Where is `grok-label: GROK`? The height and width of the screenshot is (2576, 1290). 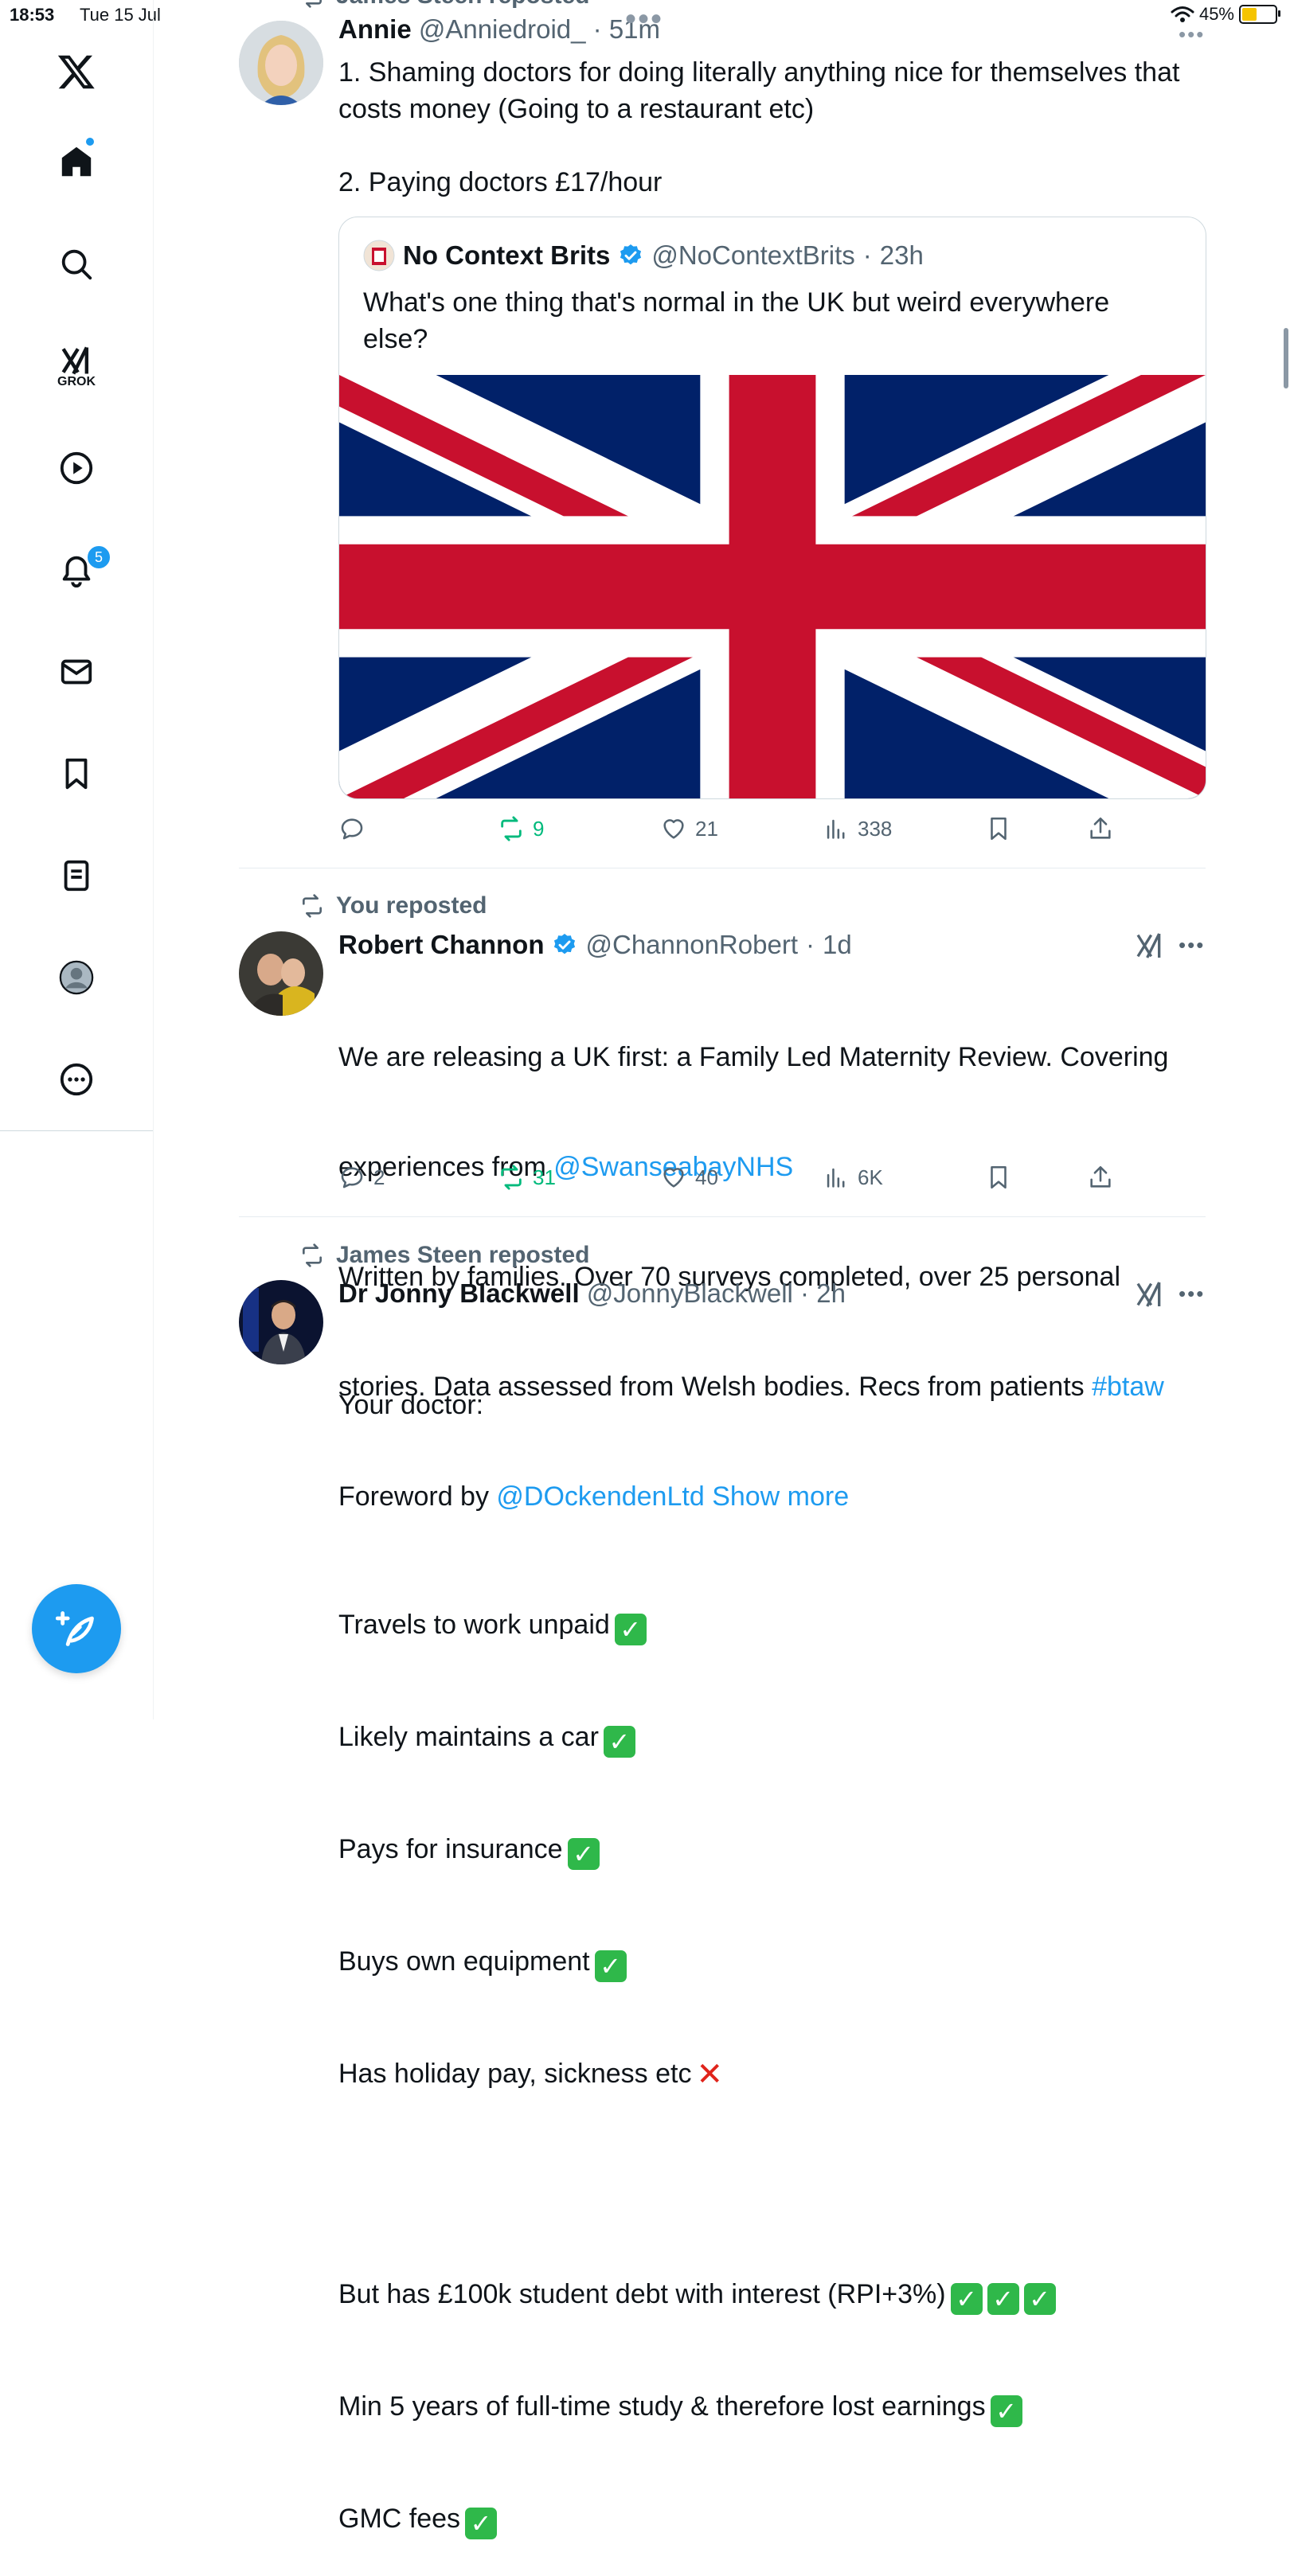
grok-label: GROK is located at coordinates (76, 381).